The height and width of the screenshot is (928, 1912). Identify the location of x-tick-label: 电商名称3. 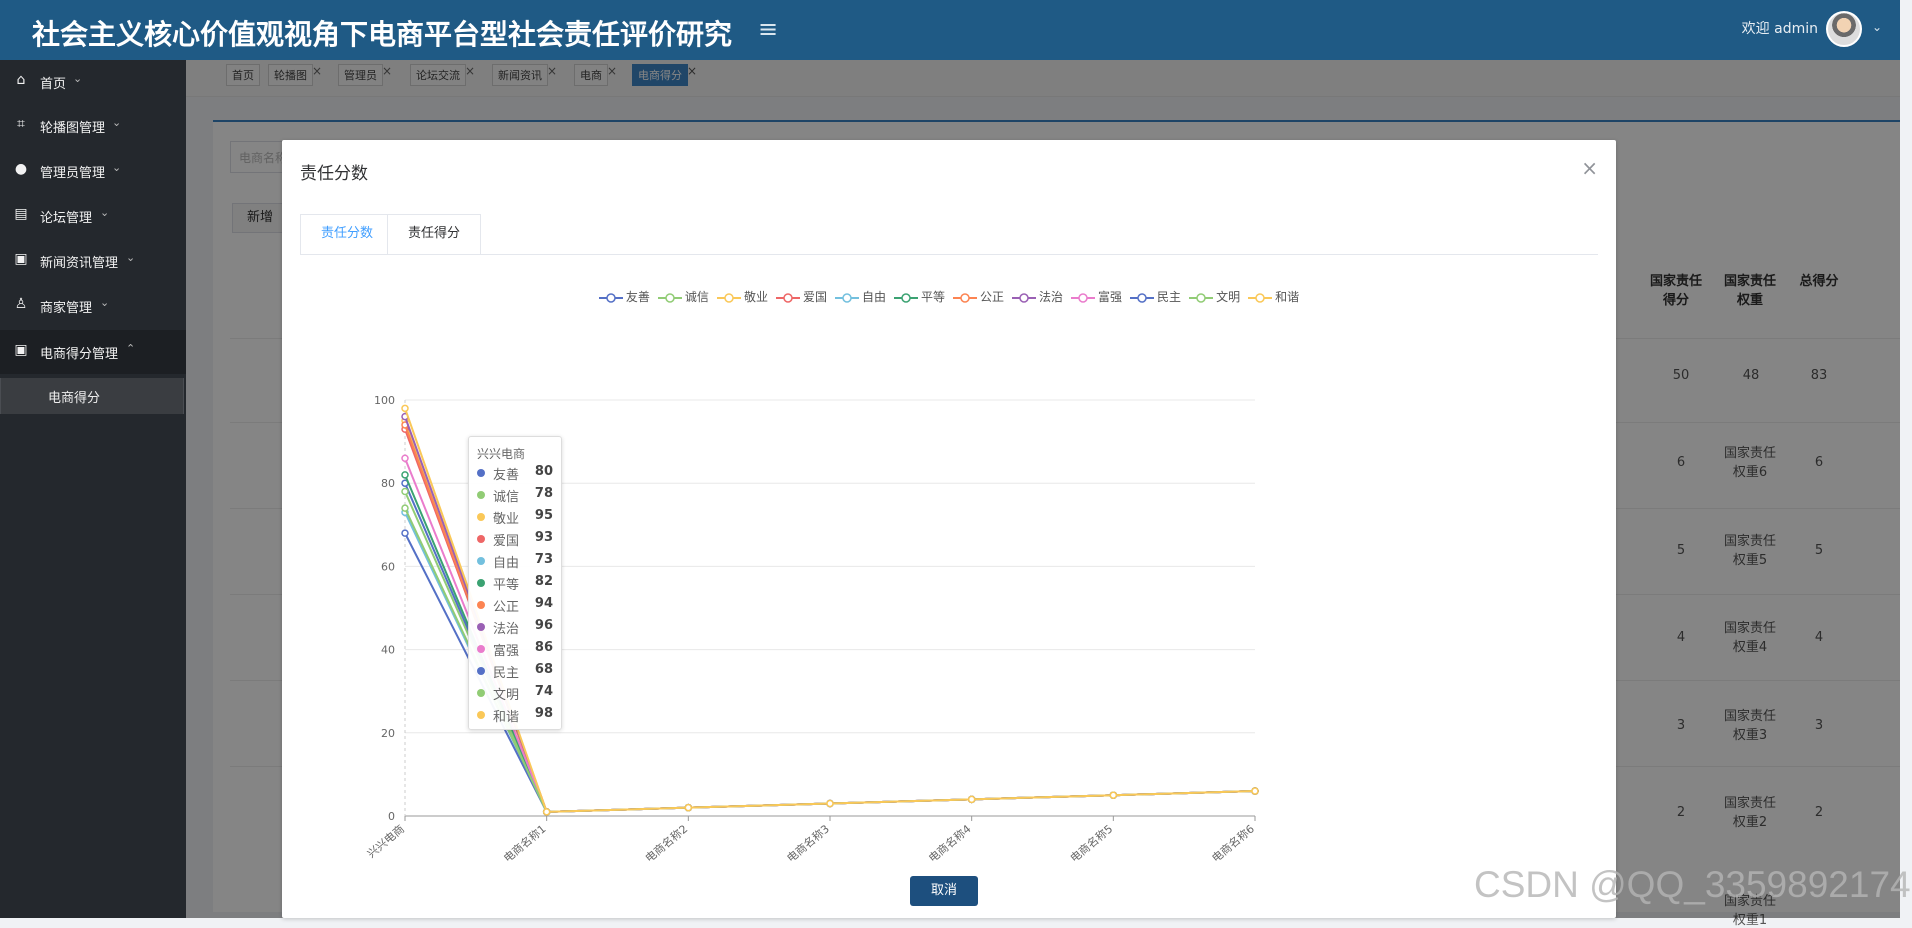
(808, 844).